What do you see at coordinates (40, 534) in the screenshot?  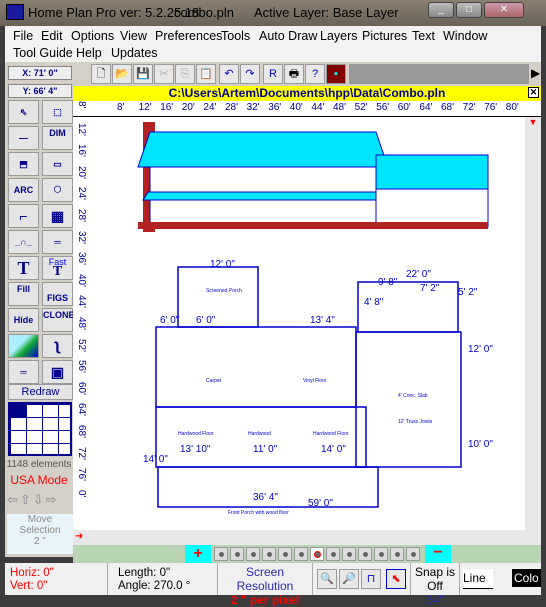 I see `move-selection: Move Selection 2 "` at bounding box center [40, 534].